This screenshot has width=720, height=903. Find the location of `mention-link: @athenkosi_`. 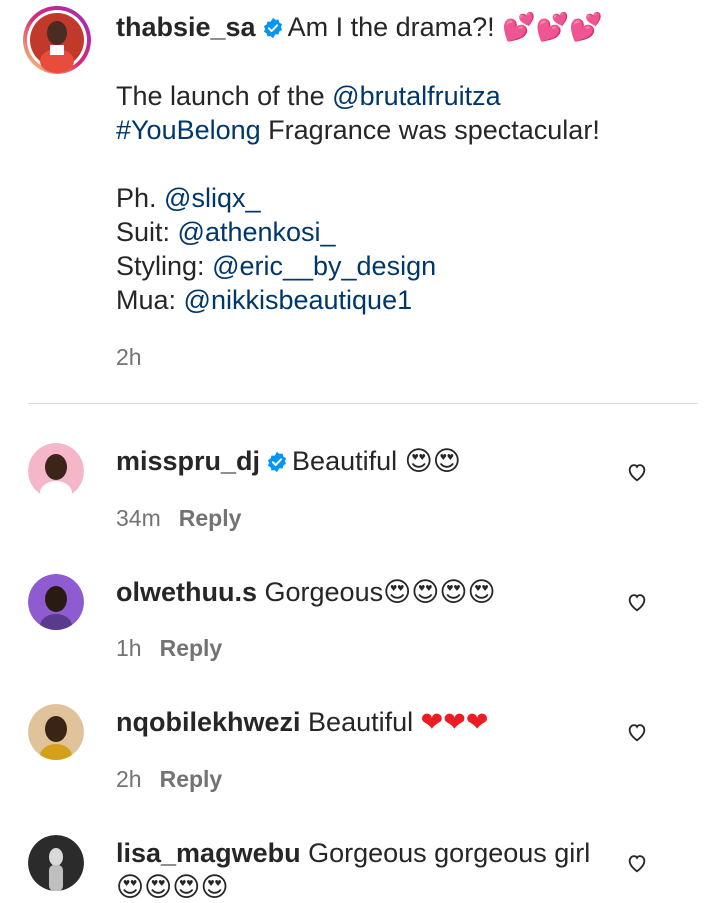

mention-link: @athenkosi_ is located at coordinates (257, 232).